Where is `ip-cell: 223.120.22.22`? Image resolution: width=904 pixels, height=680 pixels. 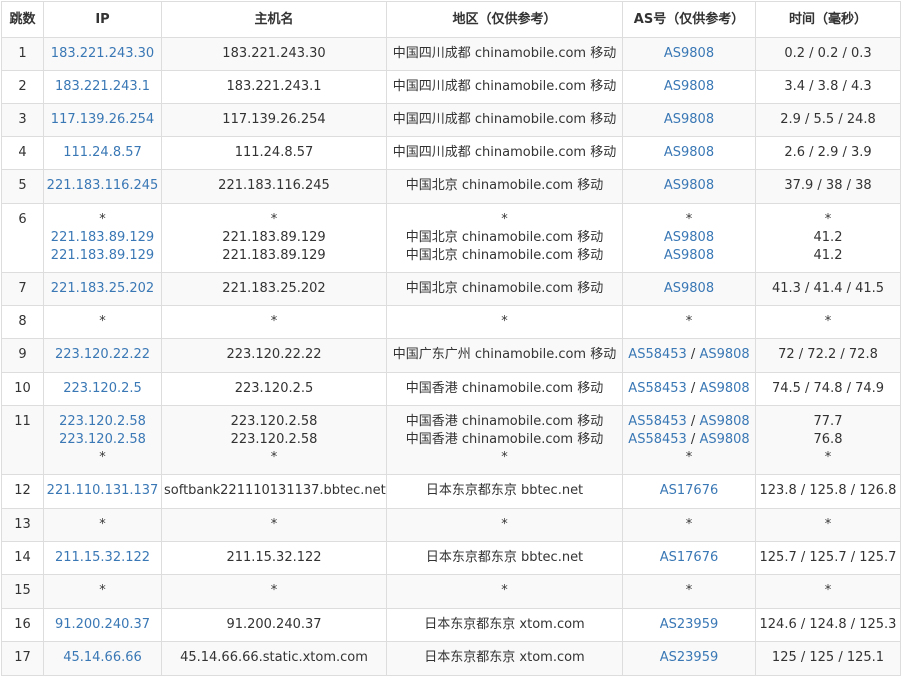
ip-cell: 223.120.22.22 is located at coordinates (102, 355).